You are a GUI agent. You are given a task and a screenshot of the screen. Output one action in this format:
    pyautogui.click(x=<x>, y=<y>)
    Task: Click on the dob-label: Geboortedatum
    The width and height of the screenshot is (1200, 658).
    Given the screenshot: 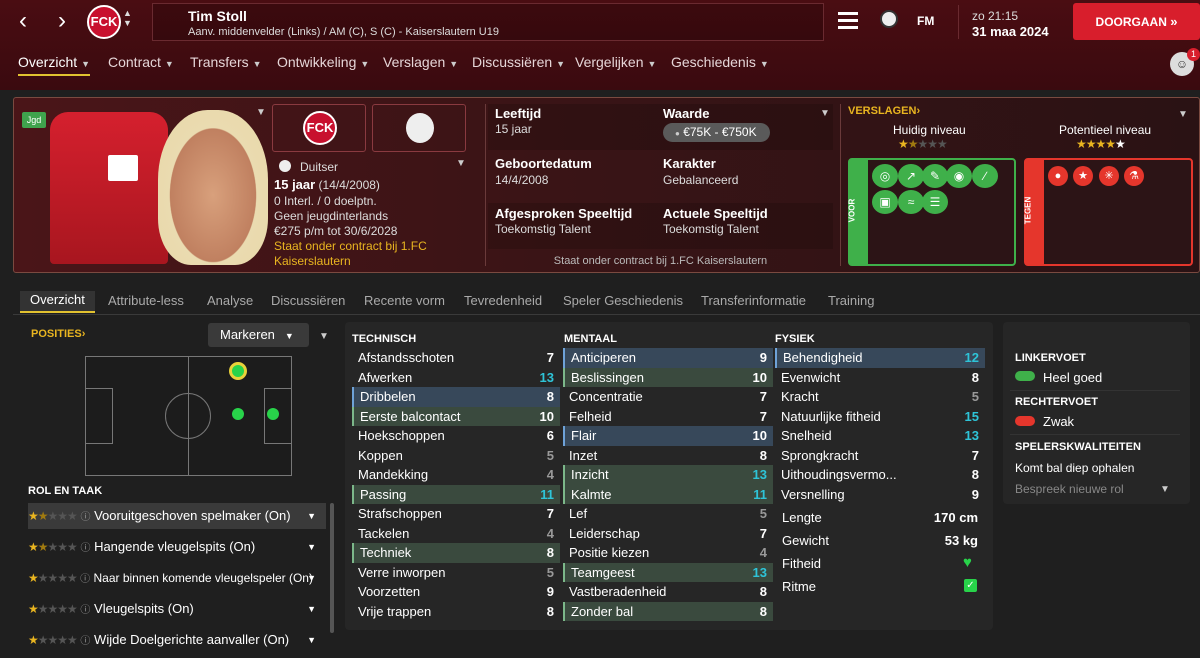 What is the action you would take?
    pyautogui.click(x=543, y=163)
    